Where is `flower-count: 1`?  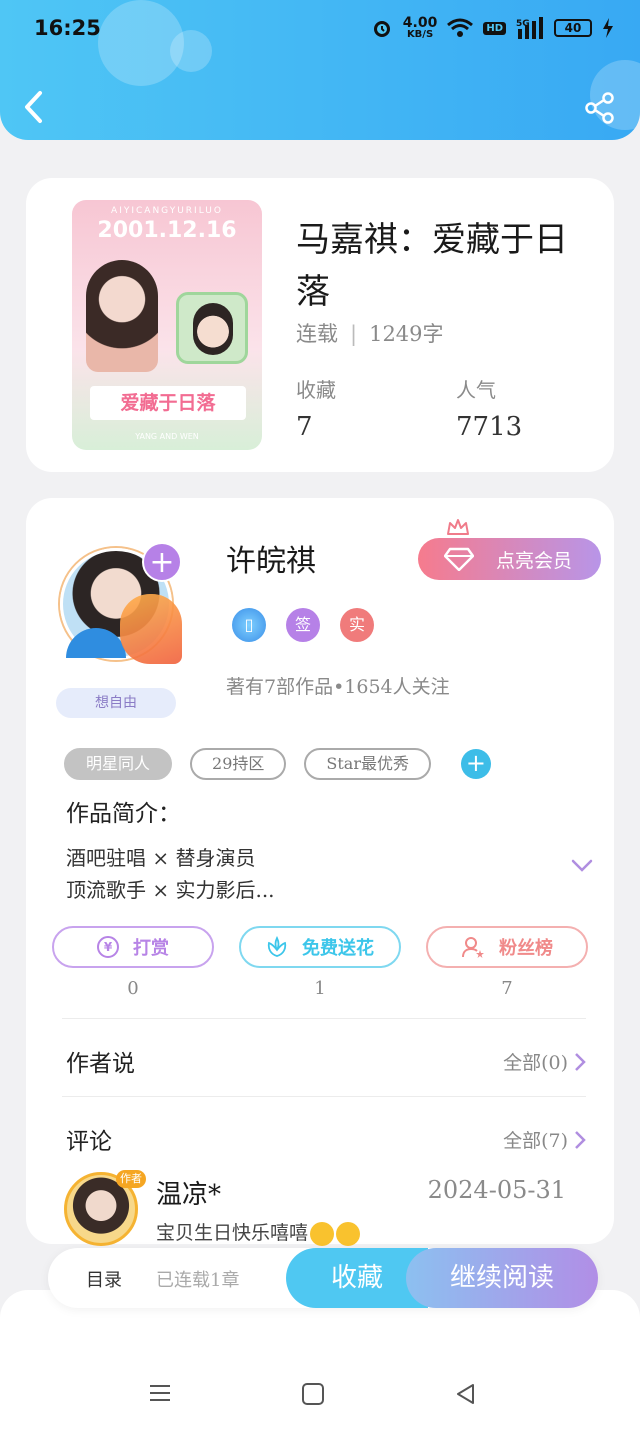 flower-count: 1 is located at coordinates (320, 988).